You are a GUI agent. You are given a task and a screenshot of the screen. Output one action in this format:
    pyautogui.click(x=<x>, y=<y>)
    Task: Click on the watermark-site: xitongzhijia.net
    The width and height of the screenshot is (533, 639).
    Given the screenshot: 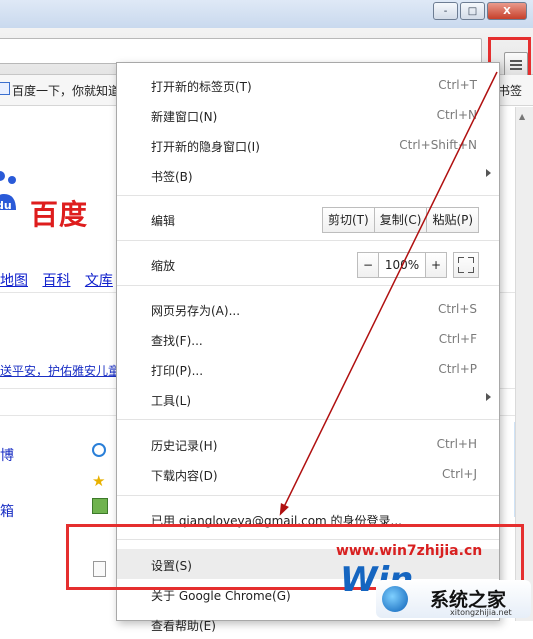 What is the action you would take?
    pyautogui.click(x=481, y=612)
    